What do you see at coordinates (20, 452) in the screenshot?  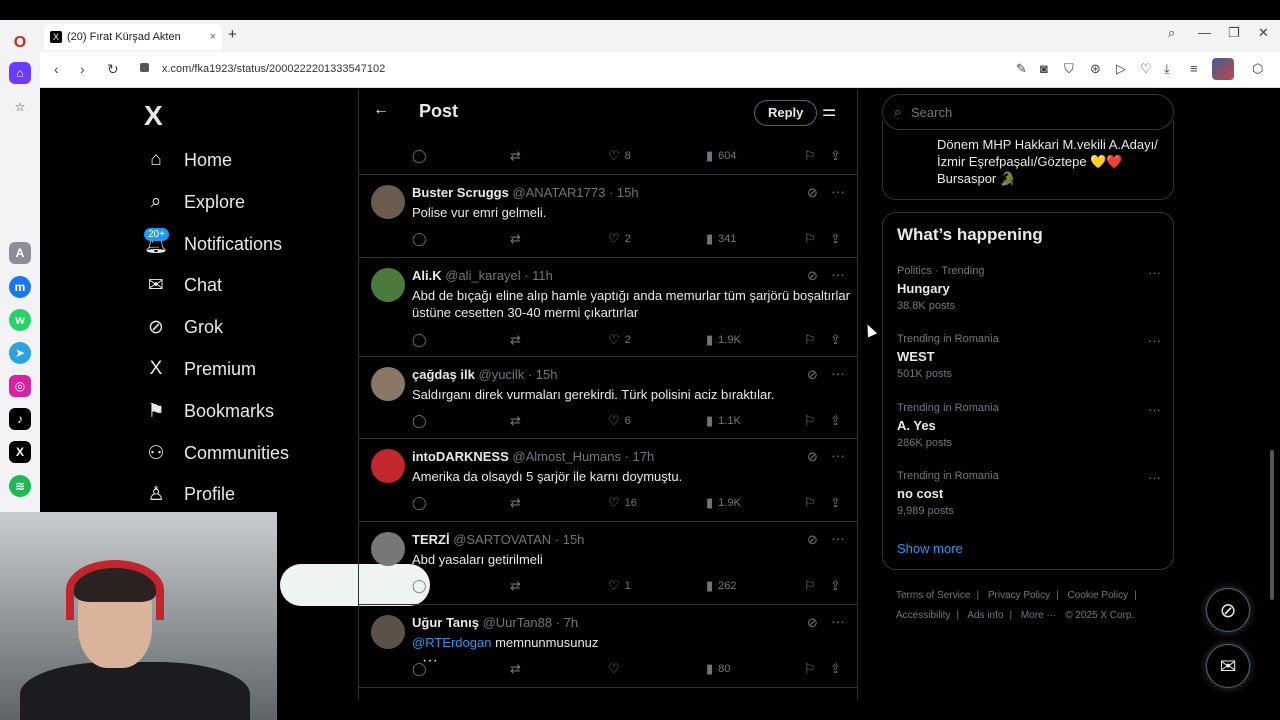 I see `x-app-icon: X` at bounding box center [20, 452].